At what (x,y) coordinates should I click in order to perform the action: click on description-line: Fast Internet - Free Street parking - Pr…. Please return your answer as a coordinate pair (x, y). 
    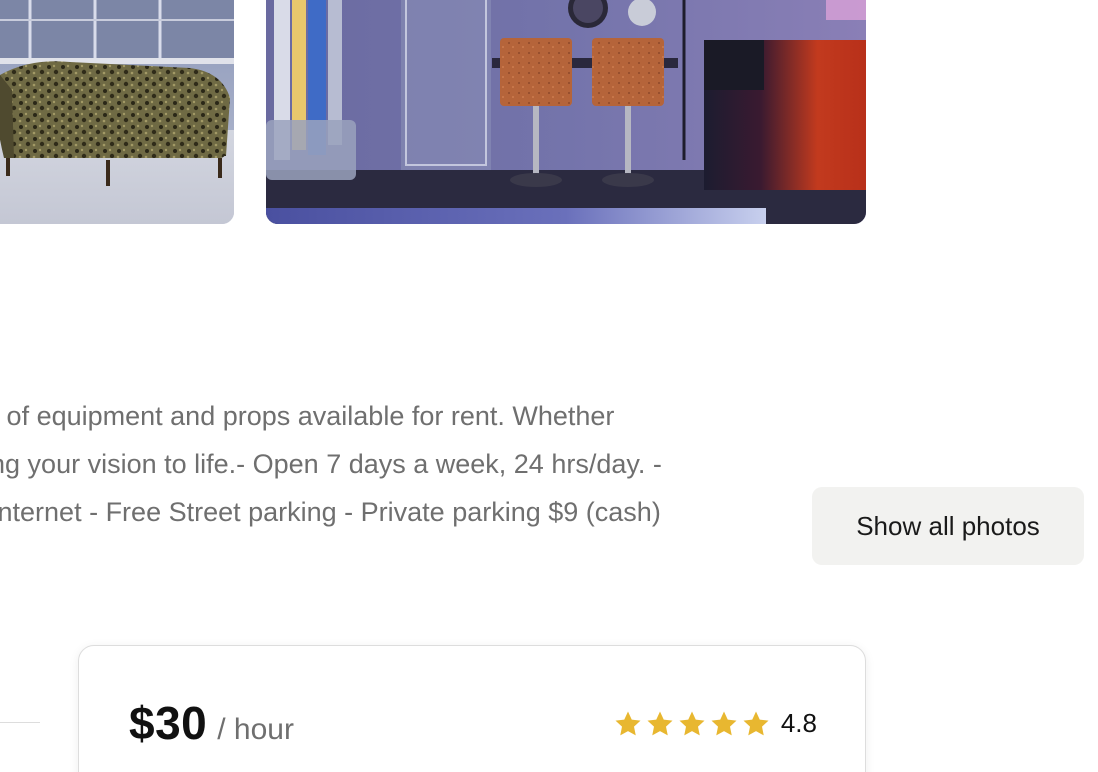
    Looking at the image, I should click on (330, 512).